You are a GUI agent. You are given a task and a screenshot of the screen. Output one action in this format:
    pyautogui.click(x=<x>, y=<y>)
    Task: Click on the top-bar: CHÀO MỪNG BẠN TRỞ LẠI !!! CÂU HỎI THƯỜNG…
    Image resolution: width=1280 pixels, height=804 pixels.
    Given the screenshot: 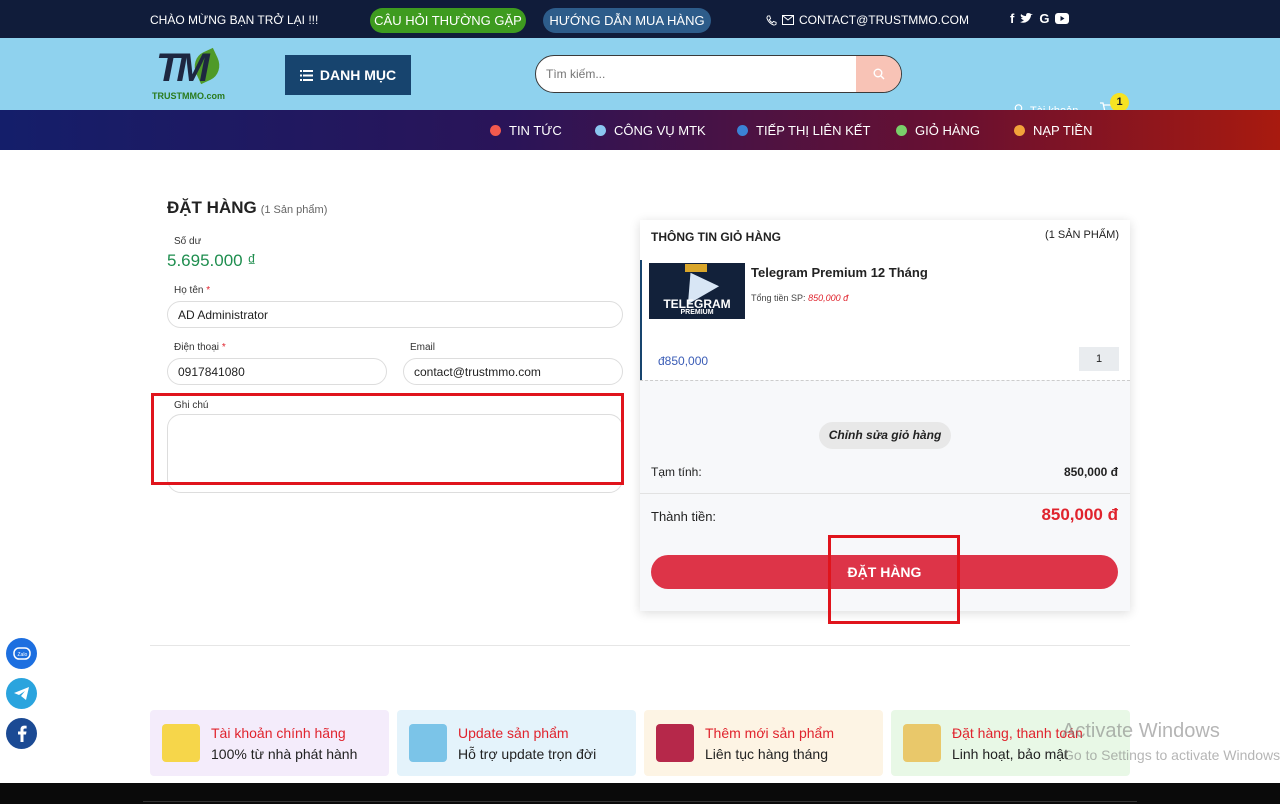 What is the action you would take?
    pyautogui.click(x=640, y=19)
    